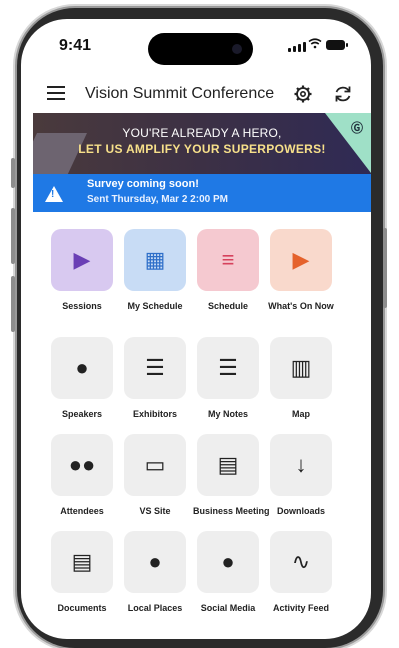  I want to click on tile-schedule: ≡ Schedule, so click(228, 270).